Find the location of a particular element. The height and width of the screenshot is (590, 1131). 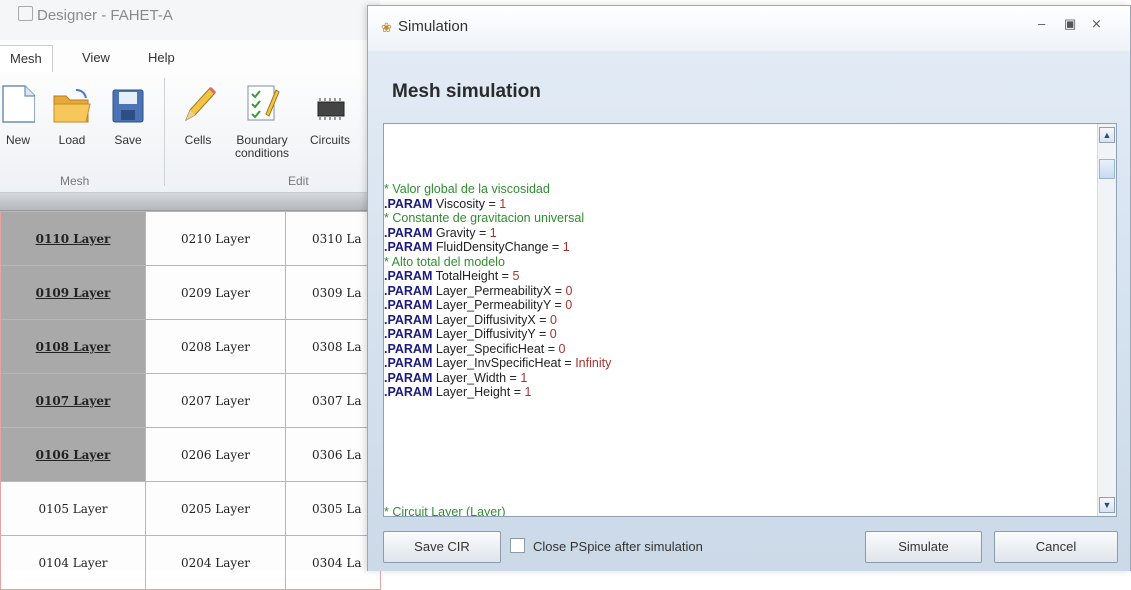

param-name: Layer_PermeabilityX is located at coordinates (493, 290).